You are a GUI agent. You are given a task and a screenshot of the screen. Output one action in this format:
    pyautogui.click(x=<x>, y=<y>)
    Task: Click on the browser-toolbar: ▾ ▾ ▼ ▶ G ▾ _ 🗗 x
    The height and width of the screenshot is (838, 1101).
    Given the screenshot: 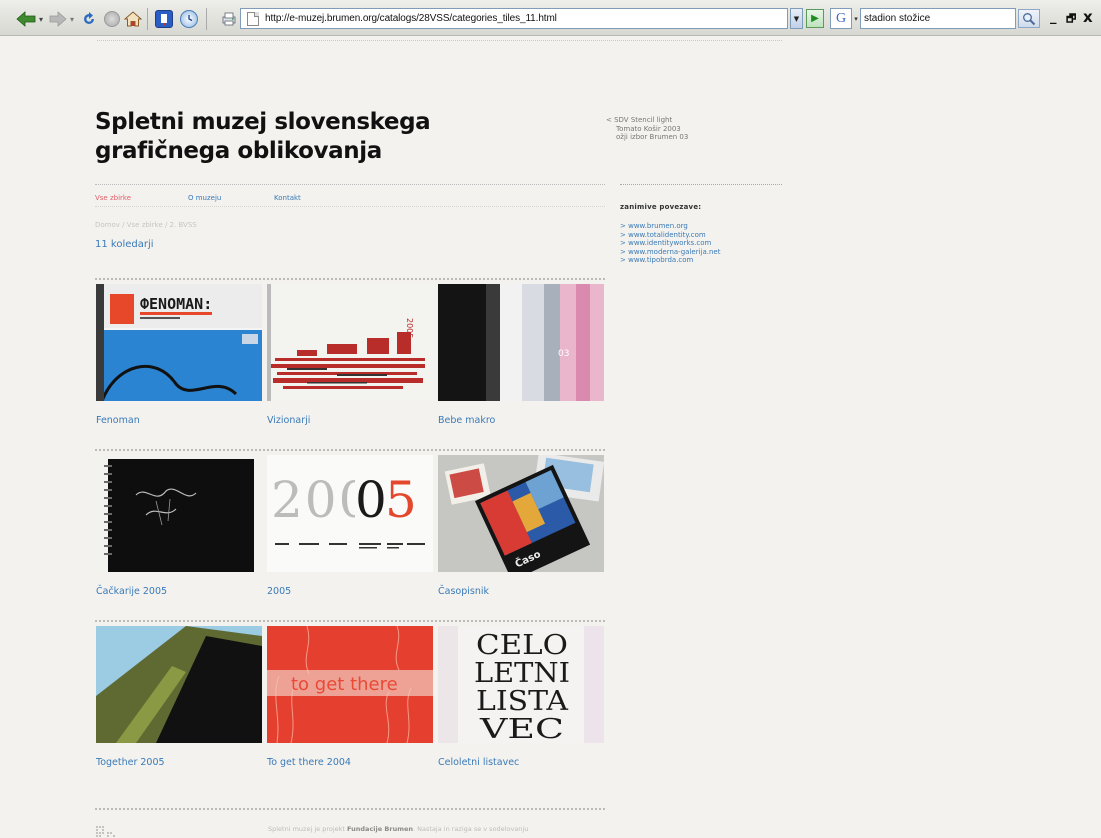 What is the action you would take?
    pyautogui.click(x=550, y=18)
    